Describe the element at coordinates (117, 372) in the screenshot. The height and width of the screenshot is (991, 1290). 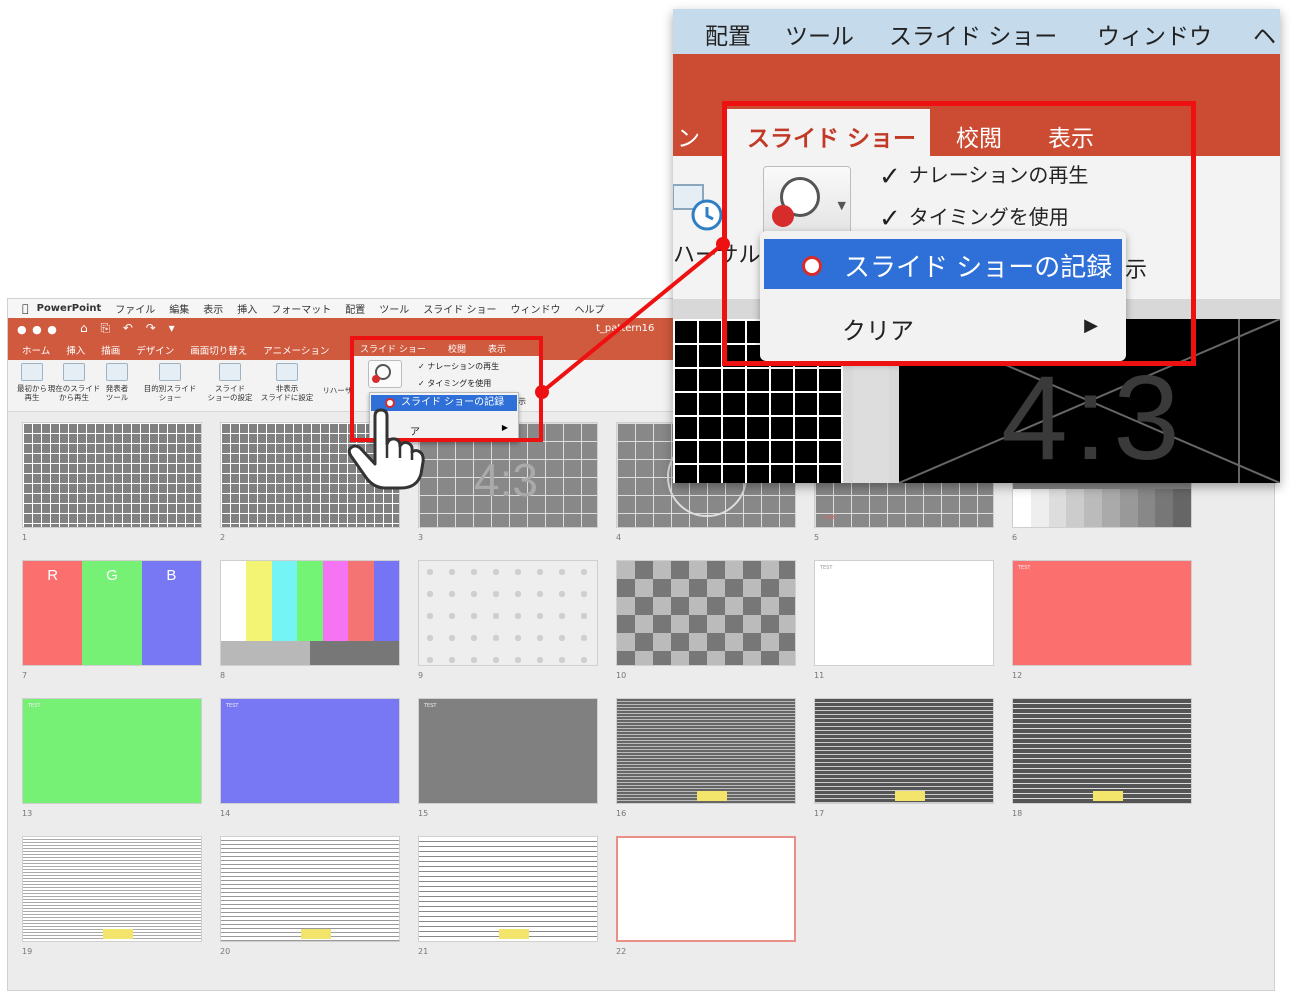
I see `presenter-icon` at that location.